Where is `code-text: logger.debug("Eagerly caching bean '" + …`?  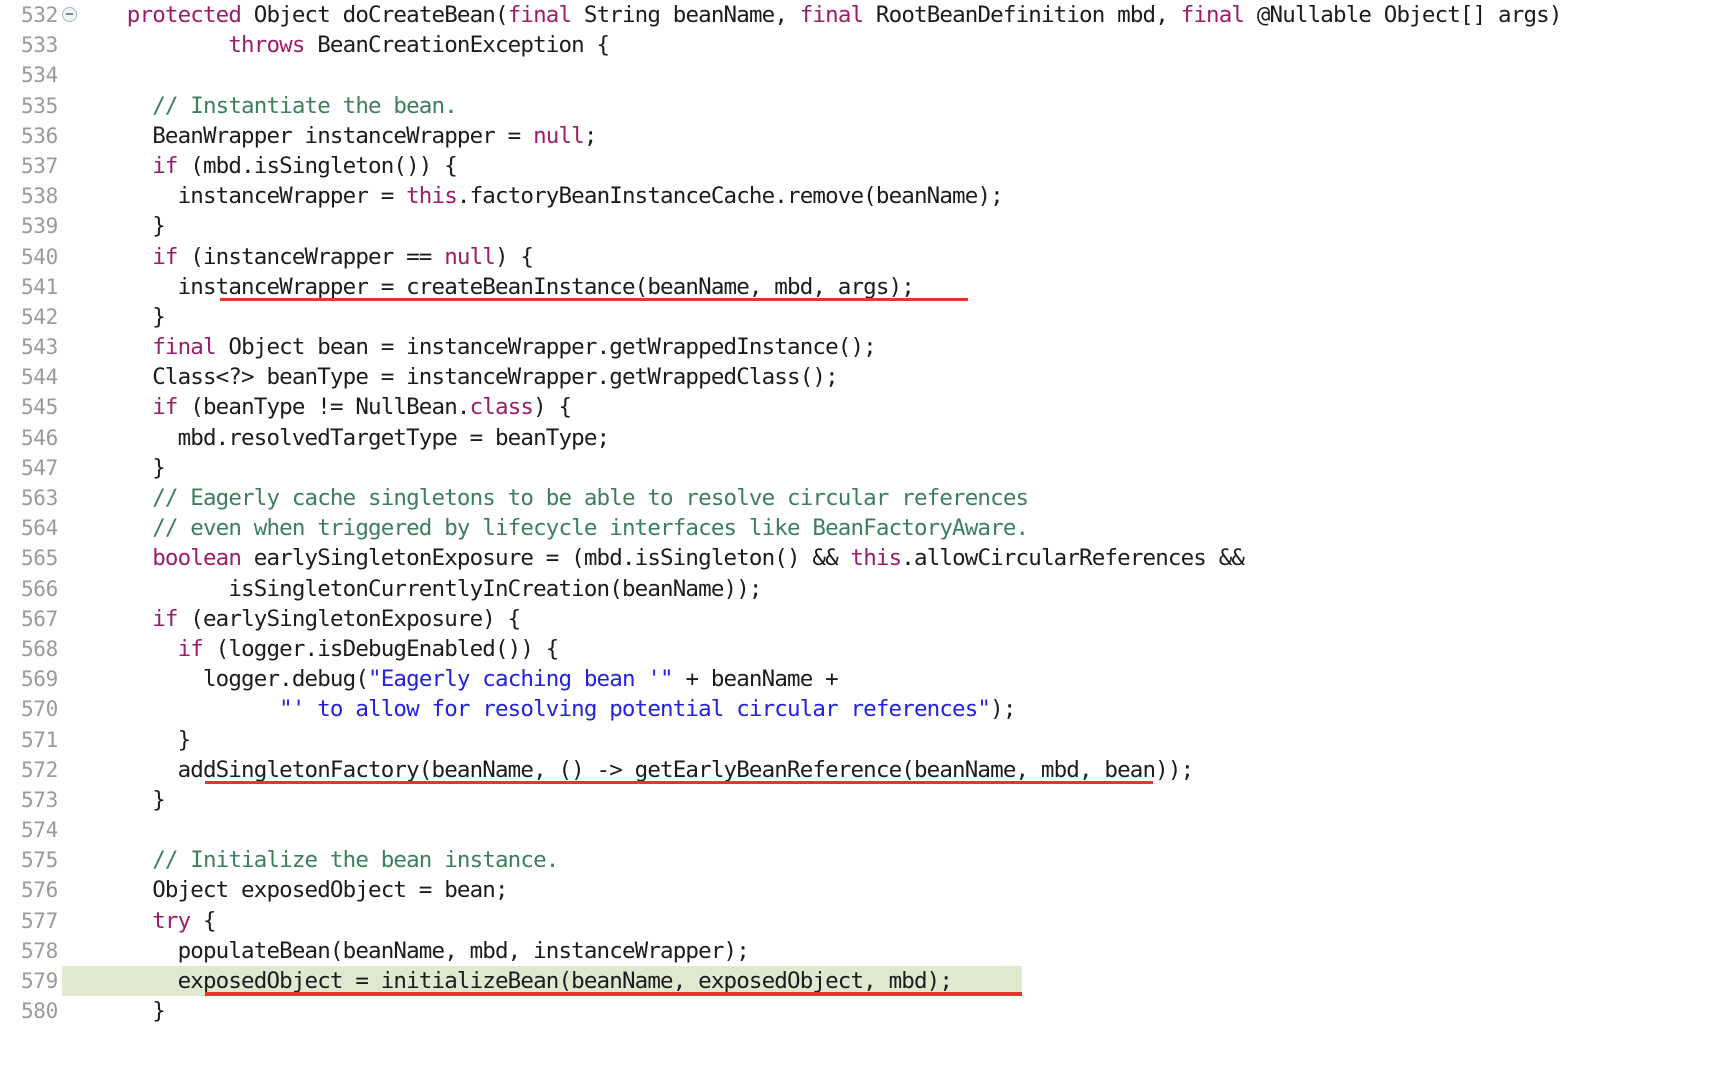 code-text: logger.debug("Eagerly caching bean '" + … is located at coordinates (894, 679).